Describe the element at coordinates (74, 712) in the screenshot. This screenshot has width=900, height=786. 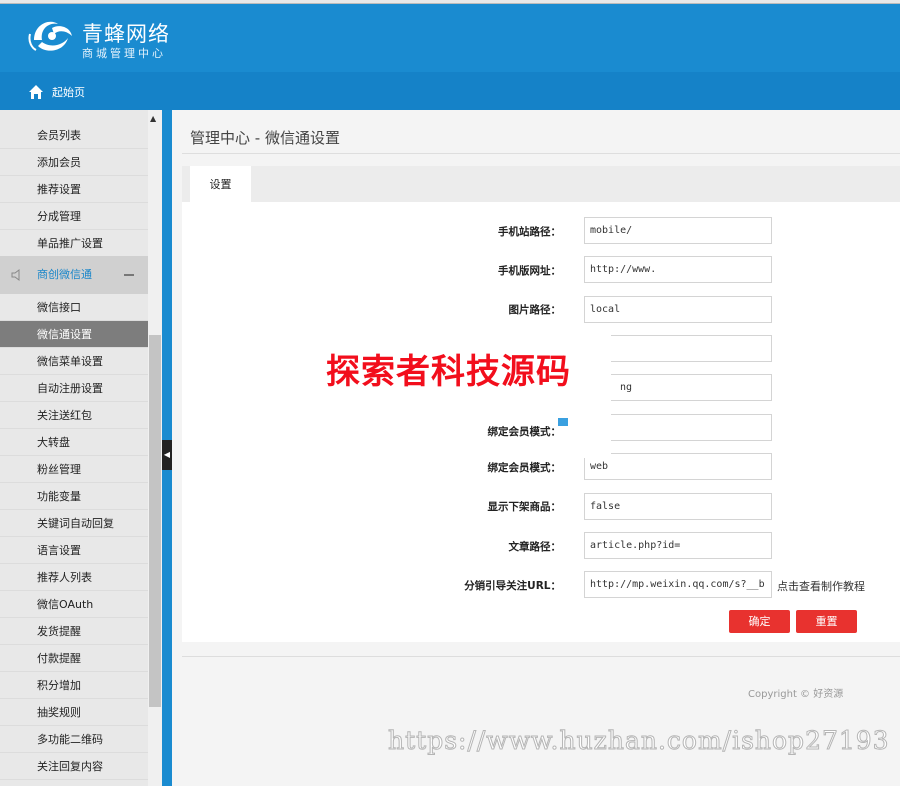
I see `sidebar-item: 抽奖规则` at that location.